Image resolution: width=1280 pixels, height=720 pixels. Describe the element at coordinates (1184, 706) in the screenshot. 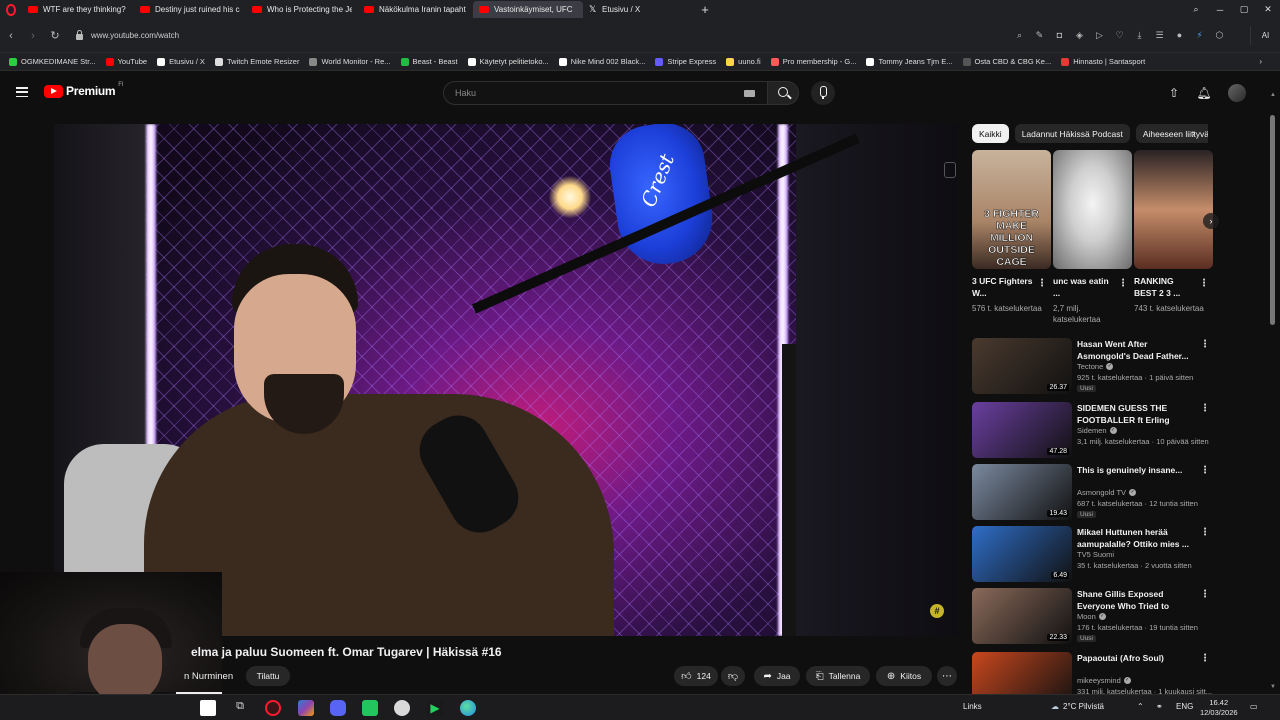

I see `language-indicator: ENG` at that location.